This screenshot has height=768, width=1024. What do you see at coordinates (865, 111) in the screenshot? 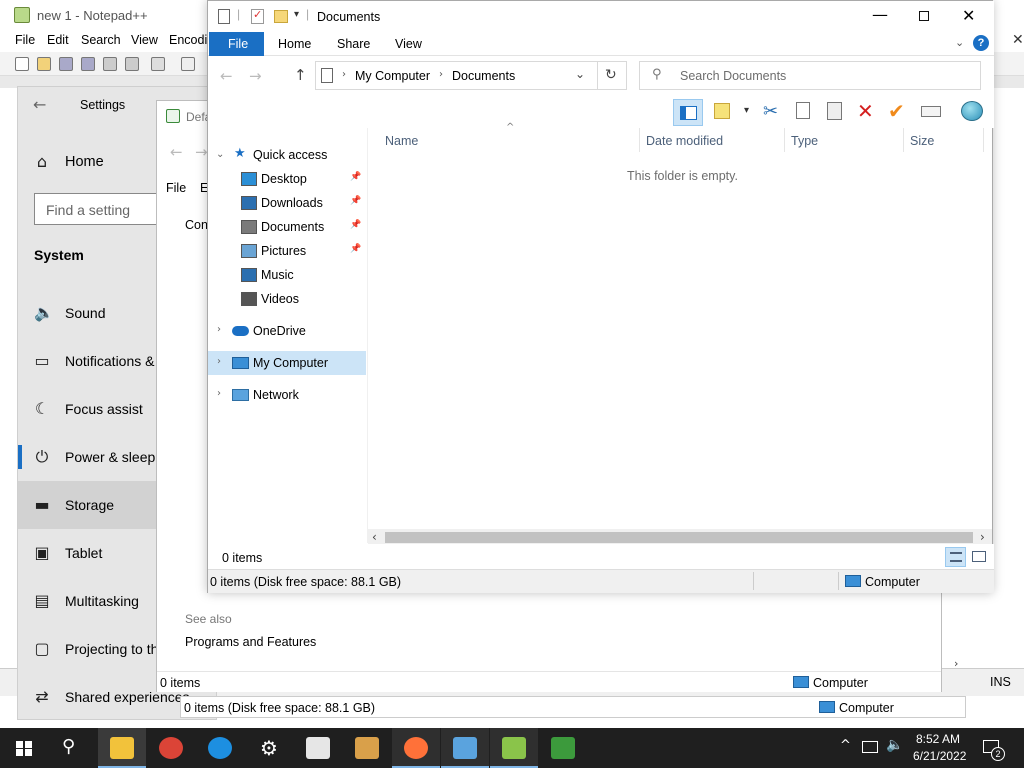
I see `delete-icon: ✕` at bounding box center [865, 111].